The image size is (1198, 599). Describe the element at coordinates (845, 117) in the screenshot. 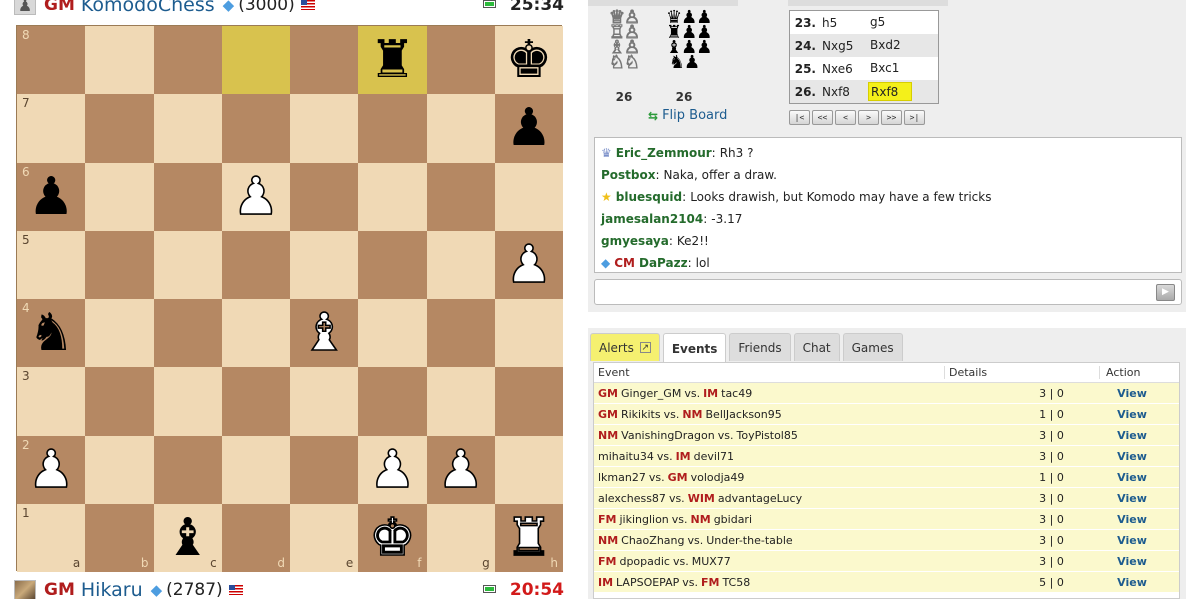

I see `prev-move-button: <` at that location.